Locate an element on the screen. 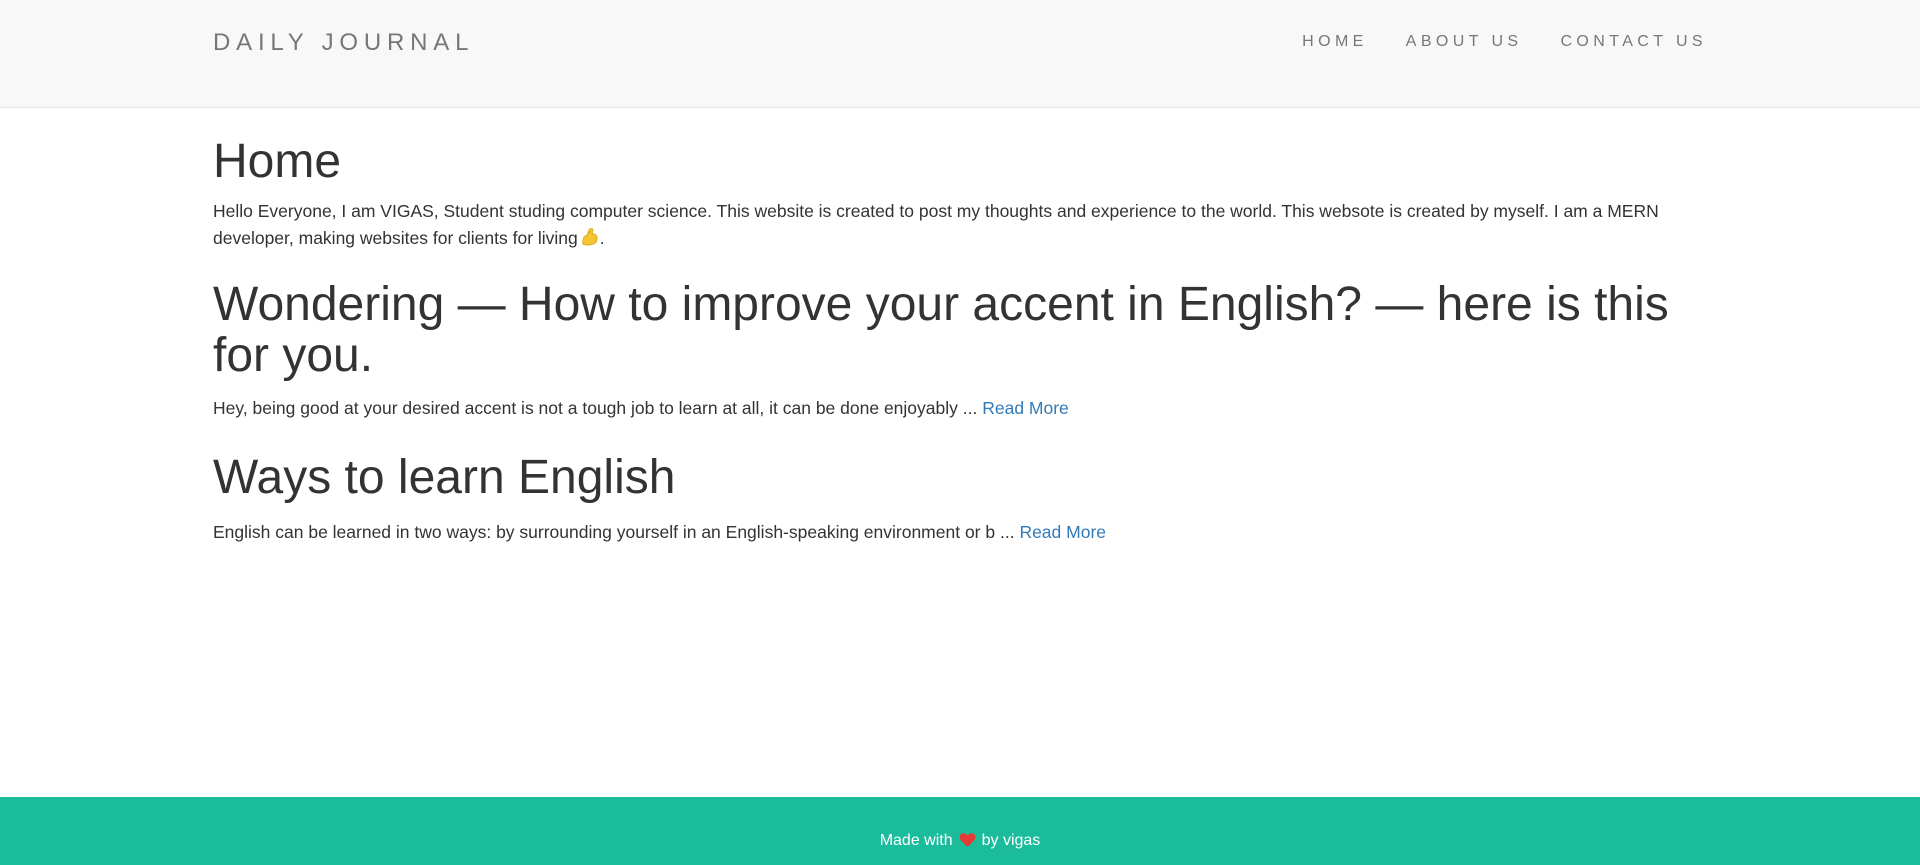 This screenshot has width=1920, height=865. nav-item-contact: CONTACT US is located at coordinates (1614, 42).